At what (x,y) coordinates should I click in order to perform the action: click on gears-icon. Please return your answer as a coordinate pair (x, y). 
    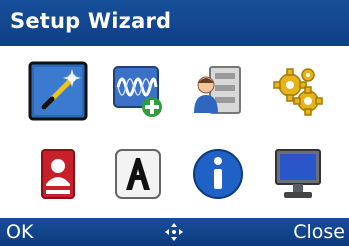
    Looking at the image, I should click on (298, 91).